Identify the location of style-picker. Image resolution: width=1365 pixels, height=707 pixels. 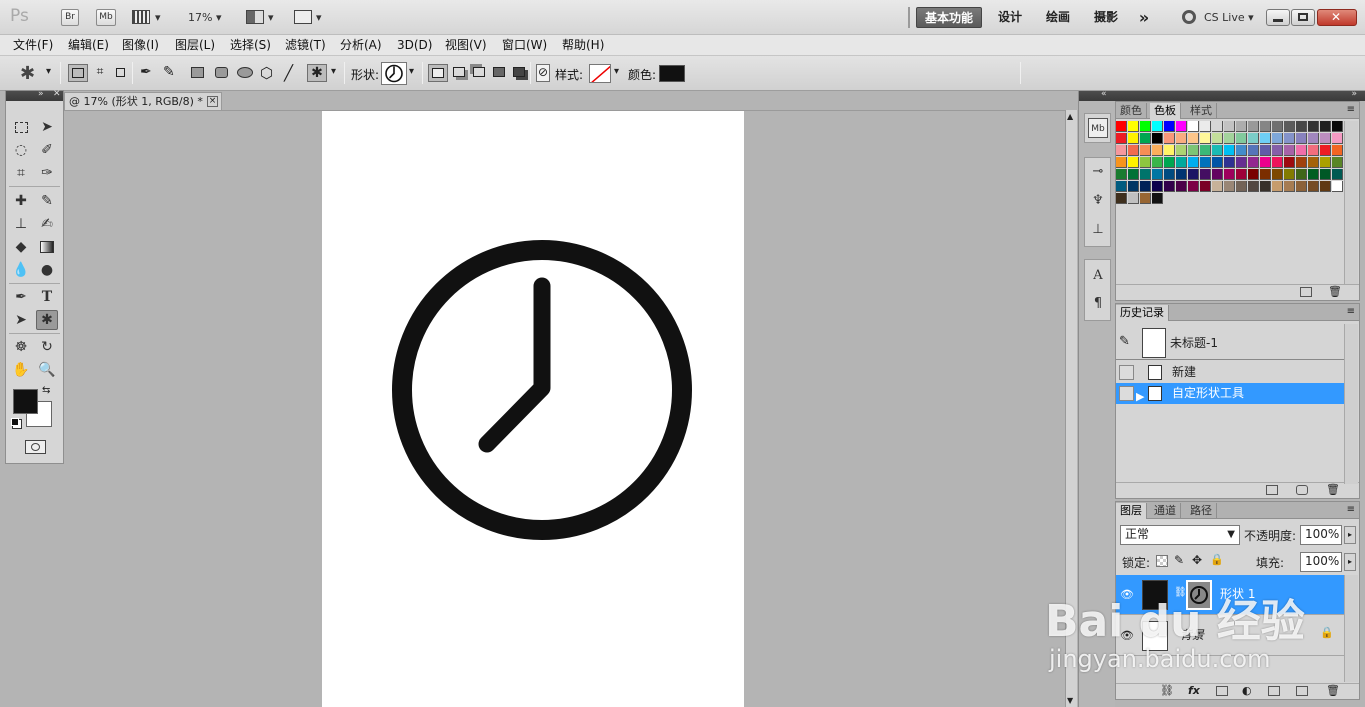
(600, 73).